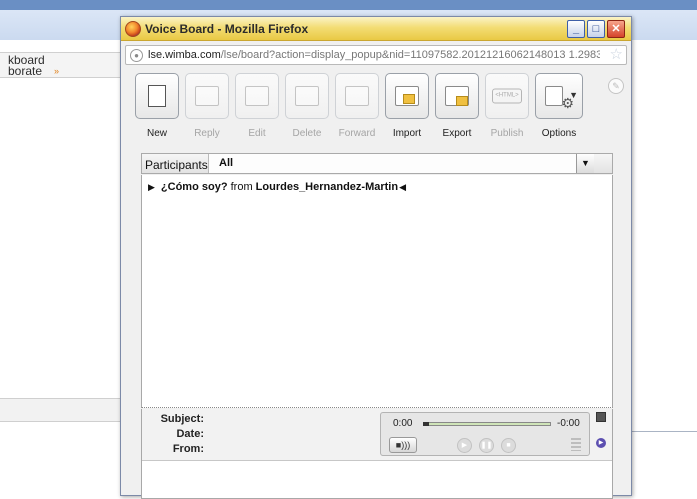 Image resolution: width=697 pixels, height=499 pixels. Describe the element at coordinates (616, 29) in the screenshot. I see `close-button: ✕` at that location.